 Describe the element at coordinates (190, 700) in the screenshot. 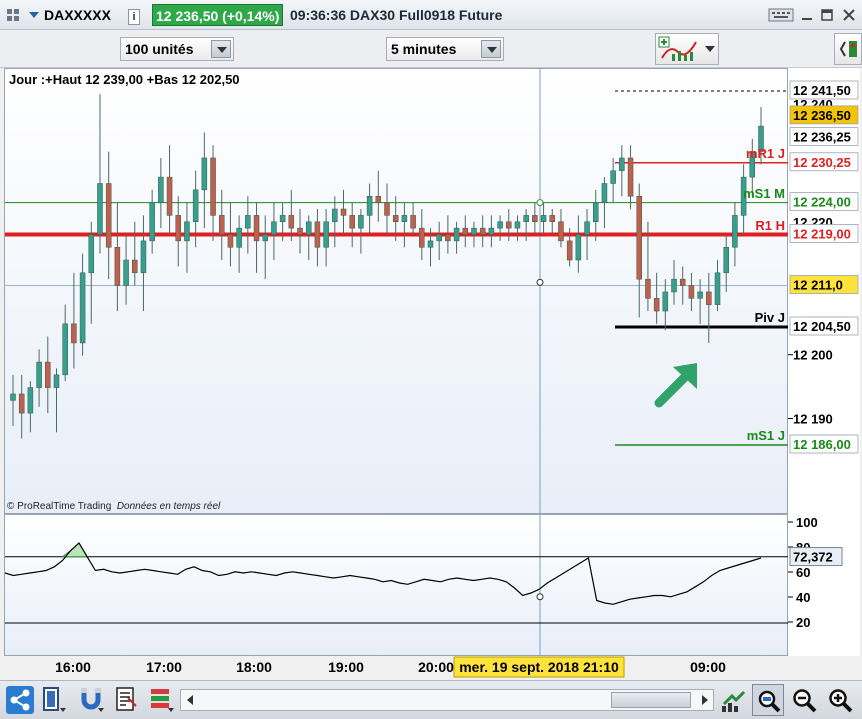

I see `scroll-left-icon` at that location.